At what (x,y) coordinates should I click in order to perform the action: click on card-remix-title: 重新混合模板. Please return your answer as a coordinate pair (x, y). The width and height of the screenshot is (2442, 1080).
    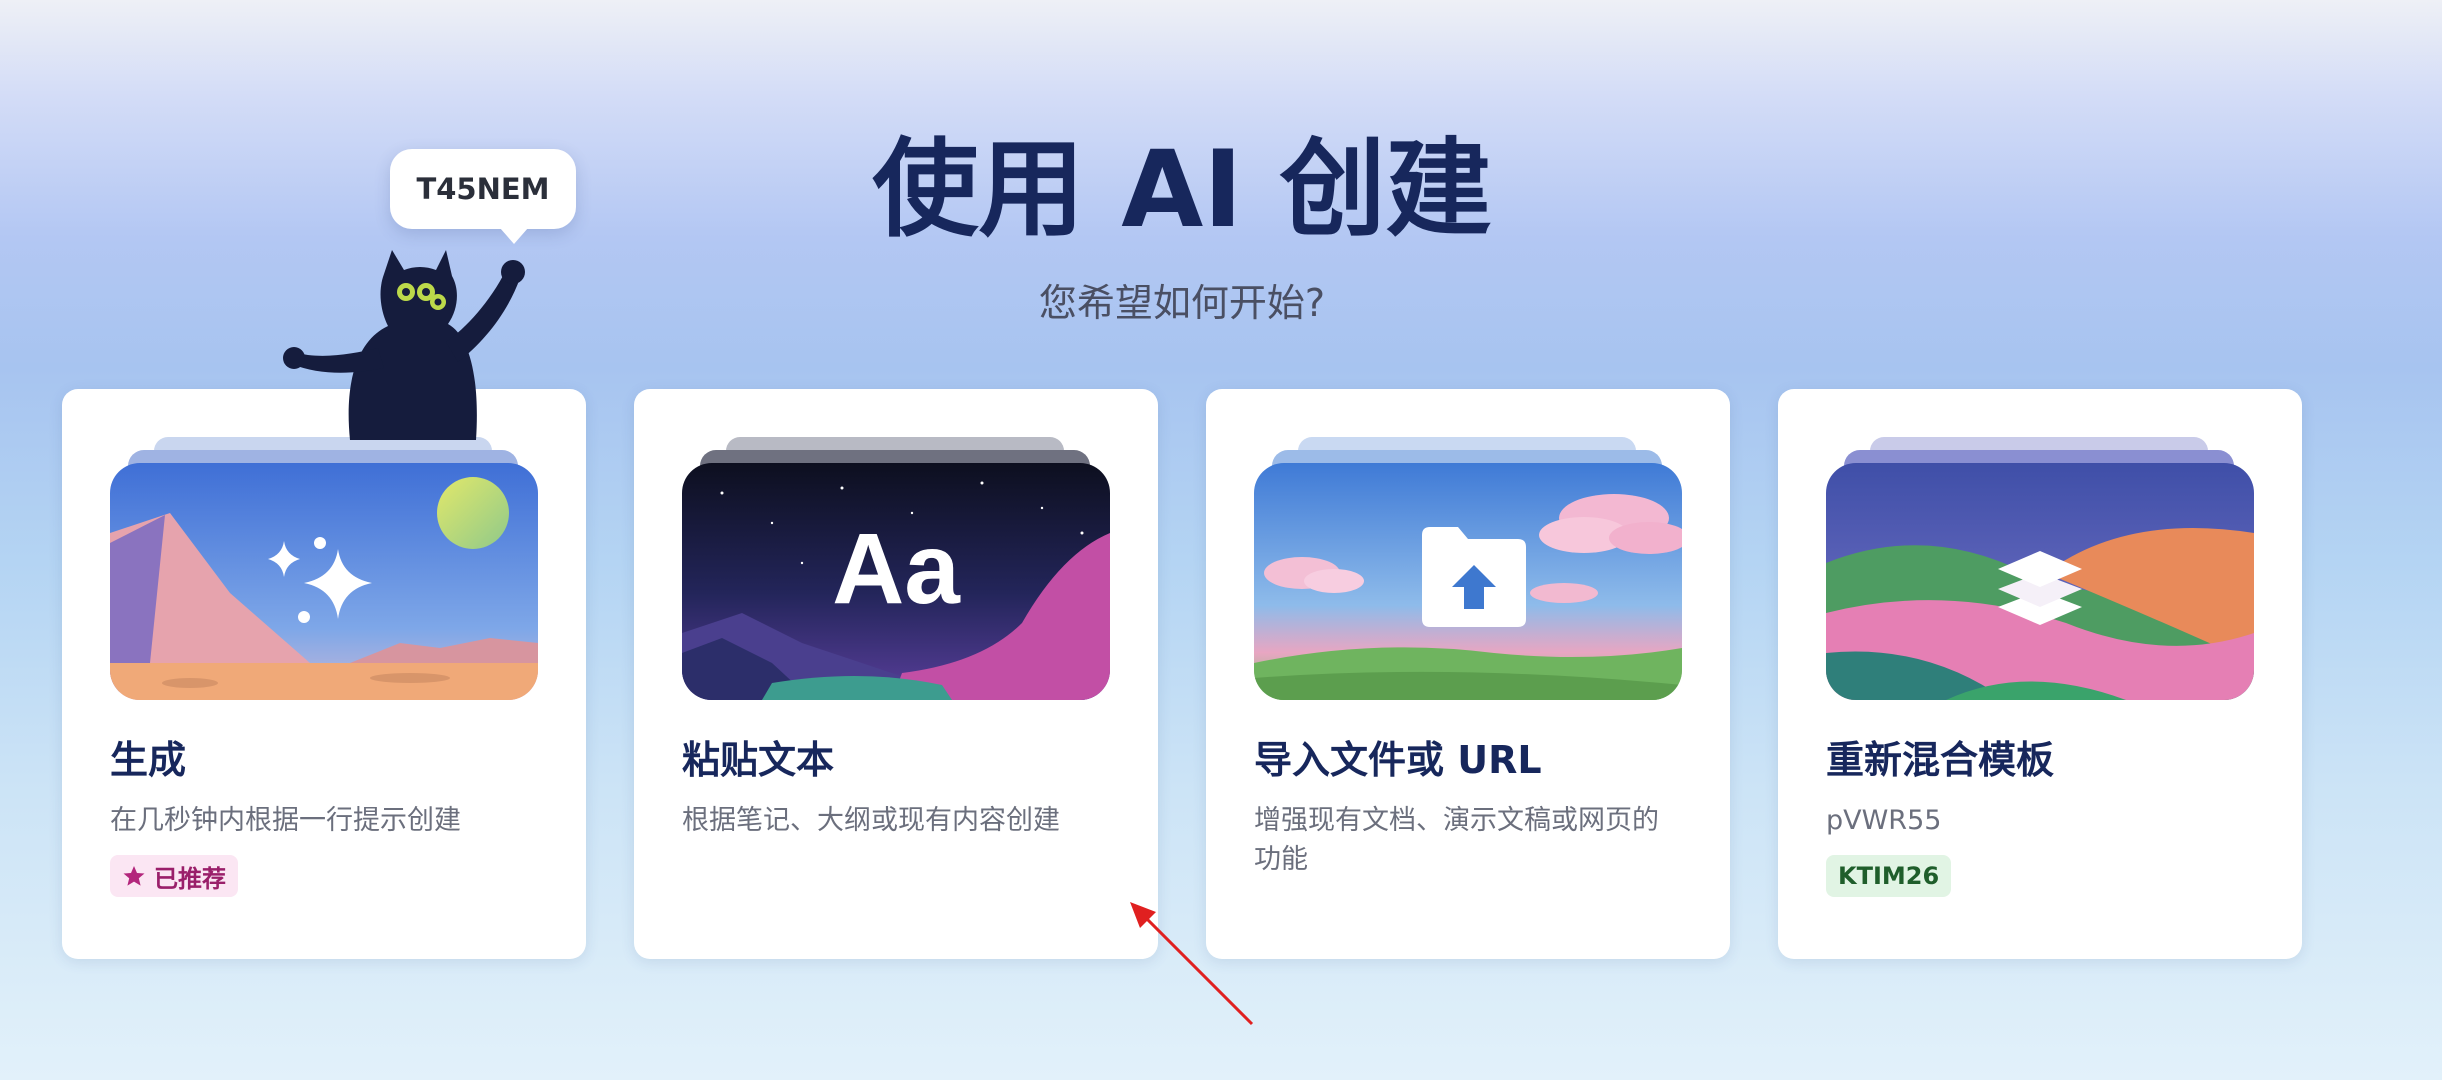
    Looking at the image, I should click on (1940, 760).